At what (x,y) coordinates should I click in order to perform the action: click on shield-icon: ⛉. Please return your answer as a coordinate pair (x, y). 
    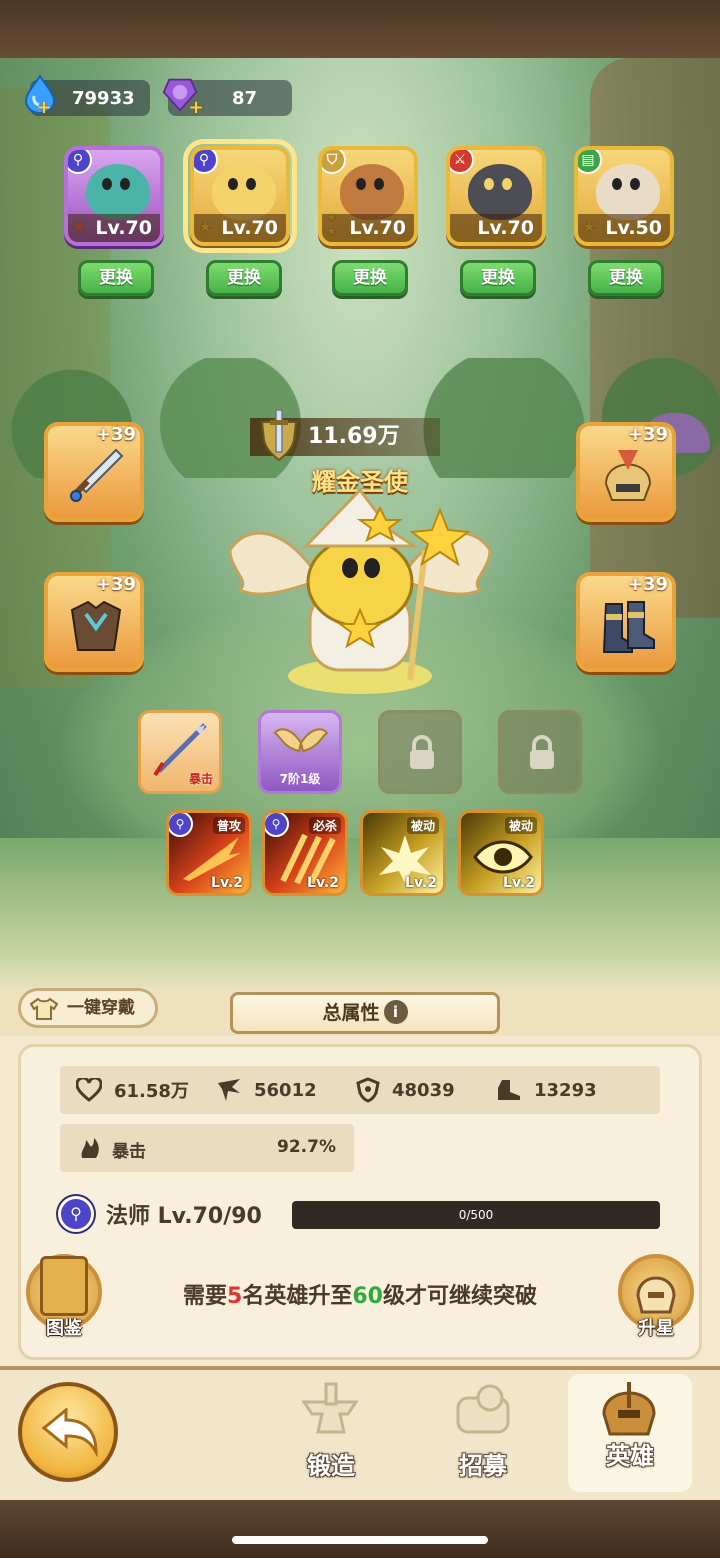
    Looking at the image, I should click on (334, 162).